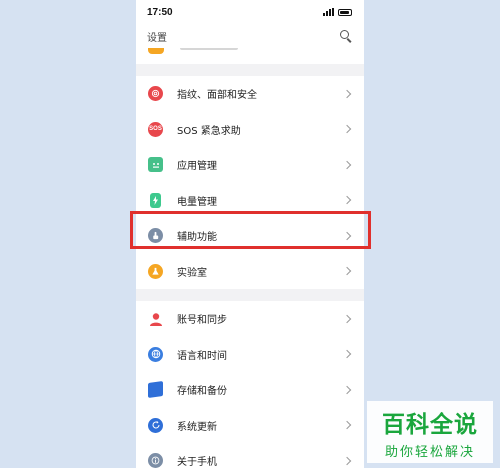 This screenshot has width=500, height=468. Describe the element at coordinates (250, 272) in the screenshot. I see `settings-item-lab: 实验室` at that location.